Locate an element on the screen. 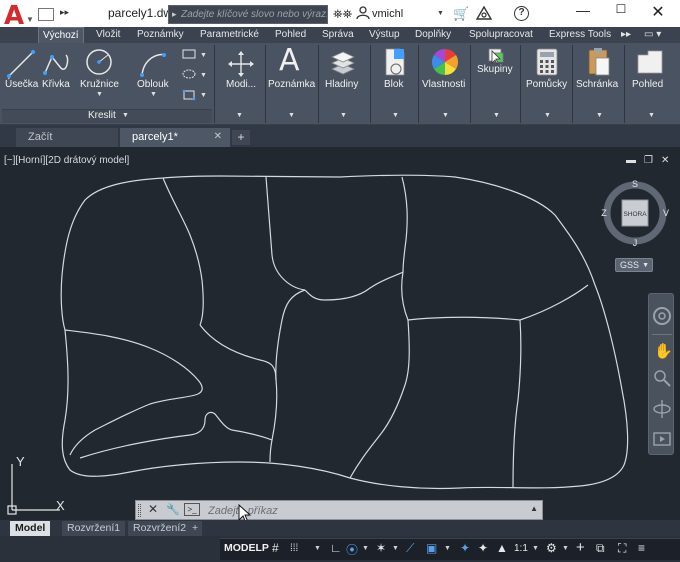  rectangle-icon is located at coordinates (189, 54).